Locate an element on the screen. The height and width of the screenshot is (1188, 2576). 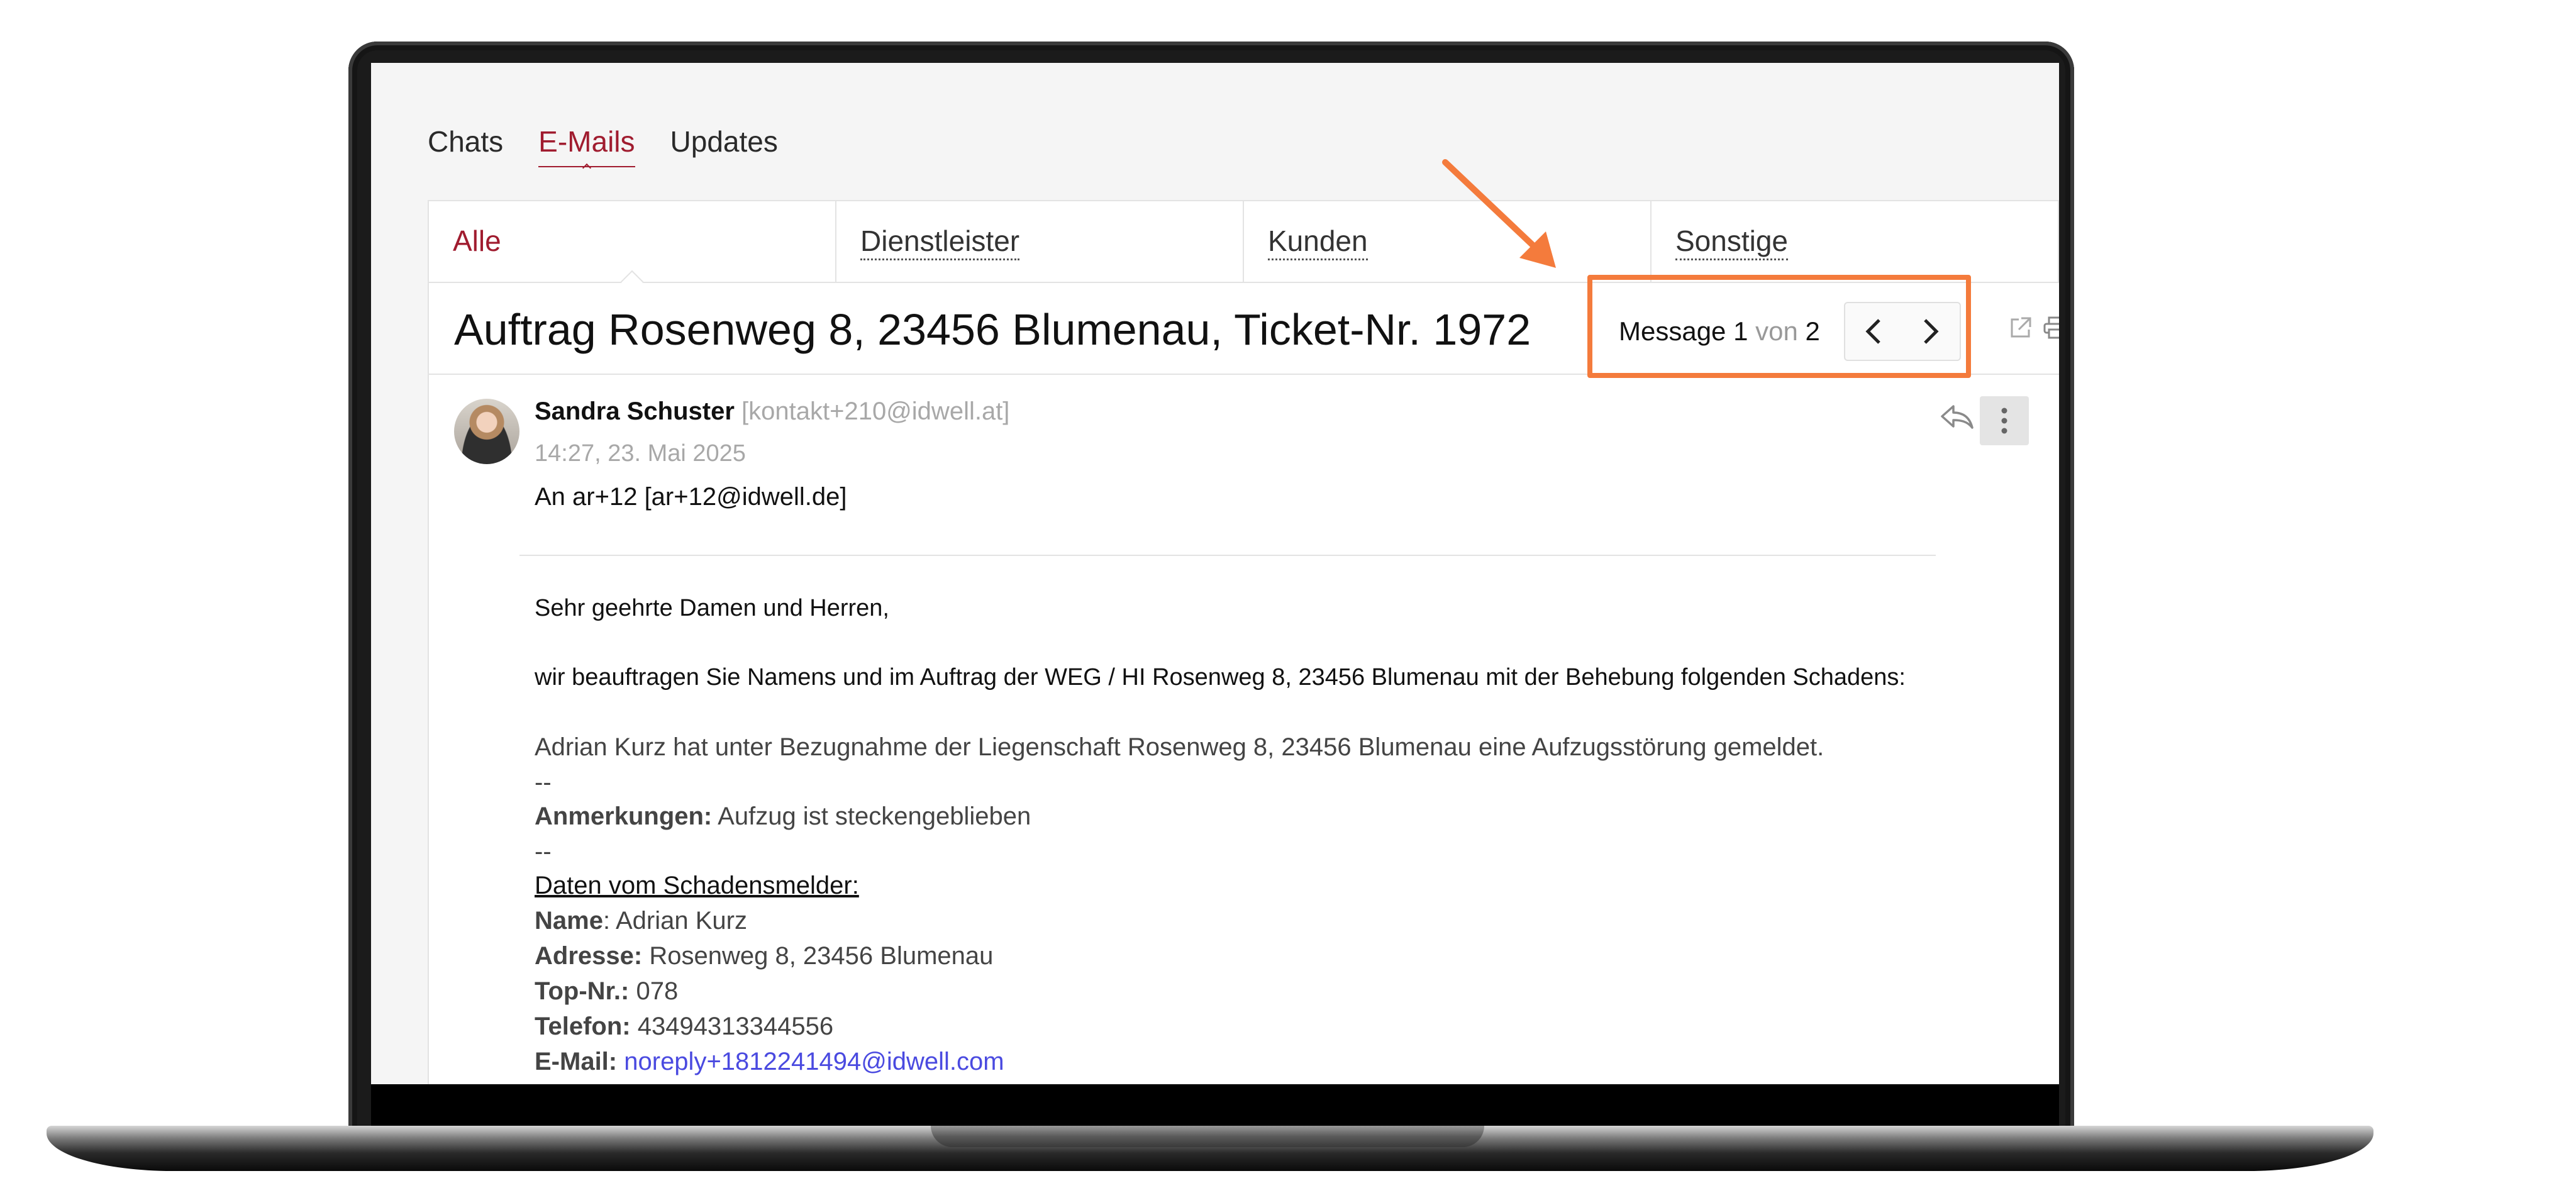
external-link-icon is located at coordinates (2021, 328).